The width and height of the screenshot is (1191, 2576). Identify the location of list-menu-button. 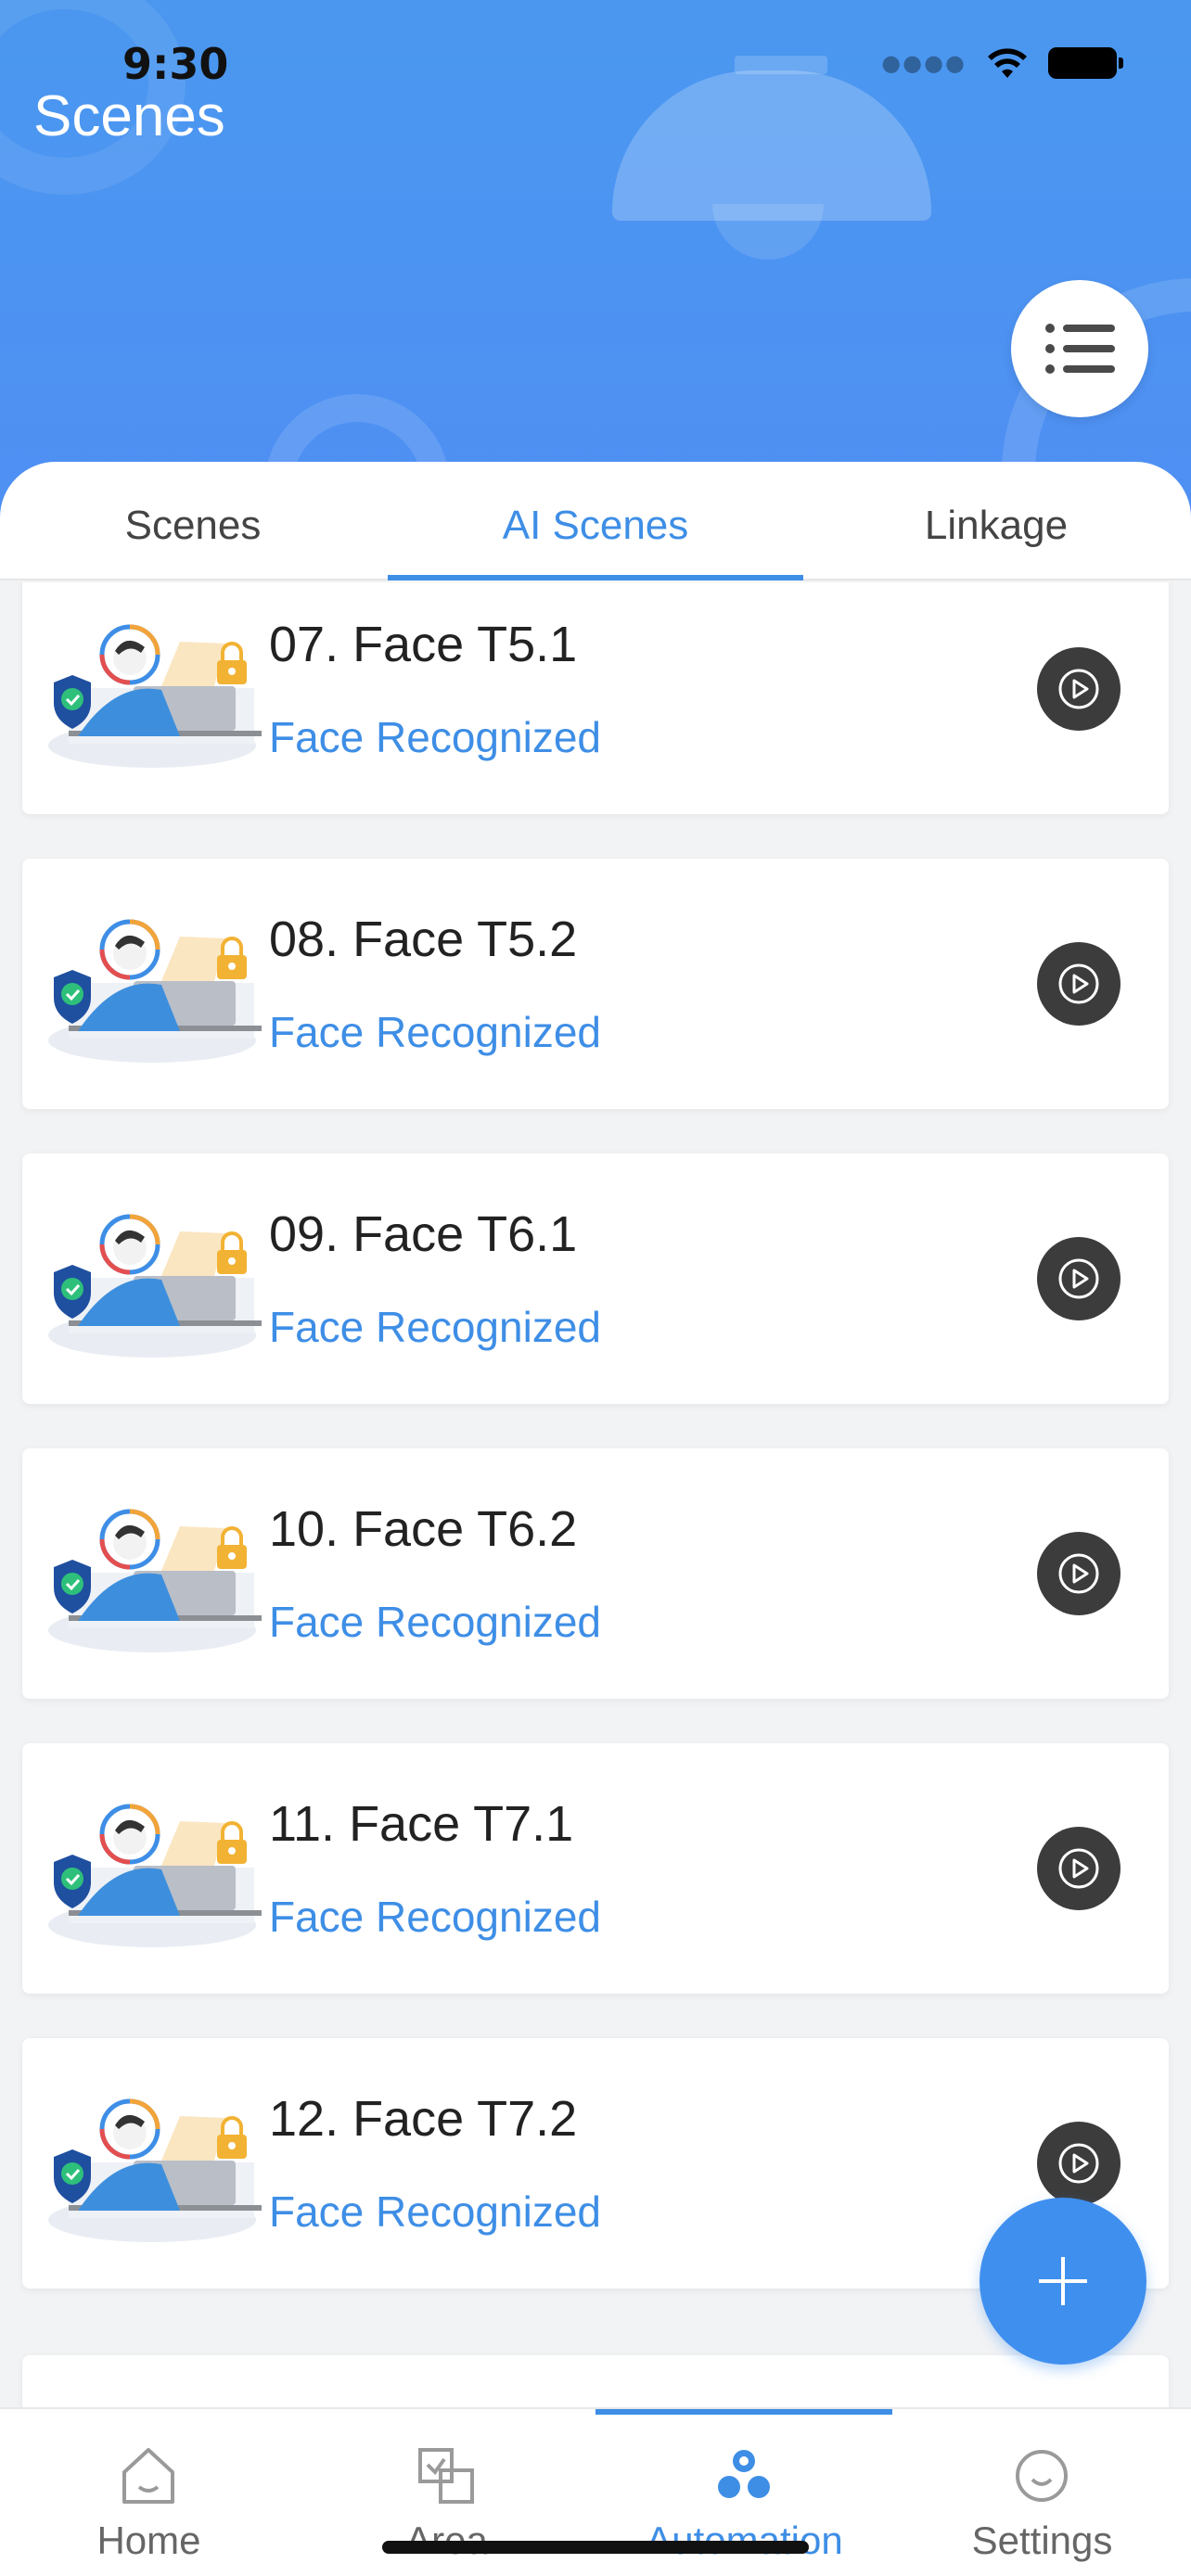
(1079, 348).